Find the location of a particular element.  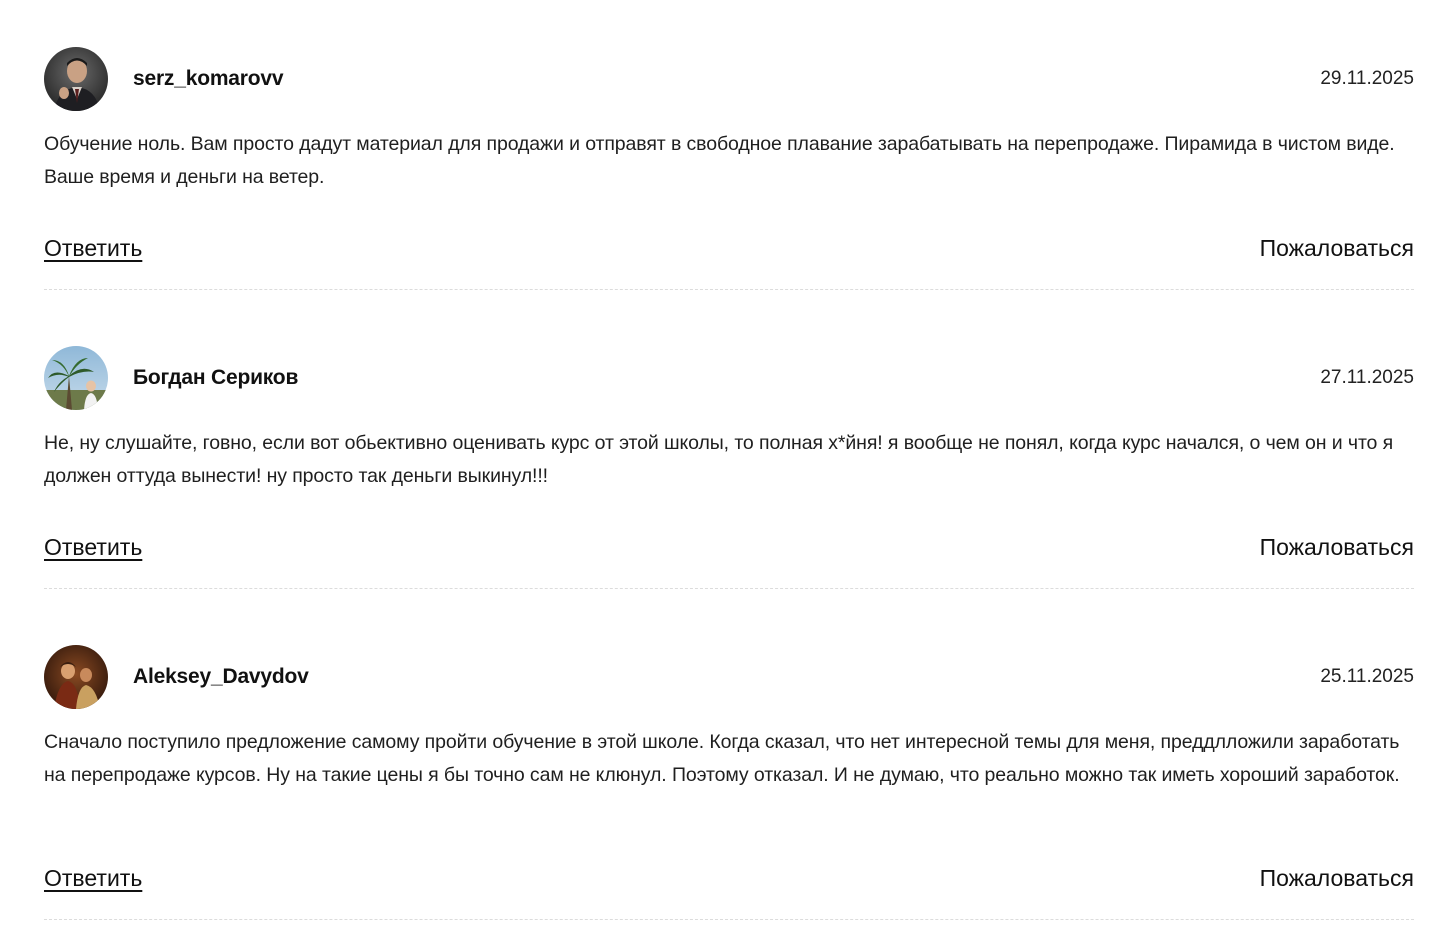

comment-author: Богдан Сериков is located at coordinates (216, 377).